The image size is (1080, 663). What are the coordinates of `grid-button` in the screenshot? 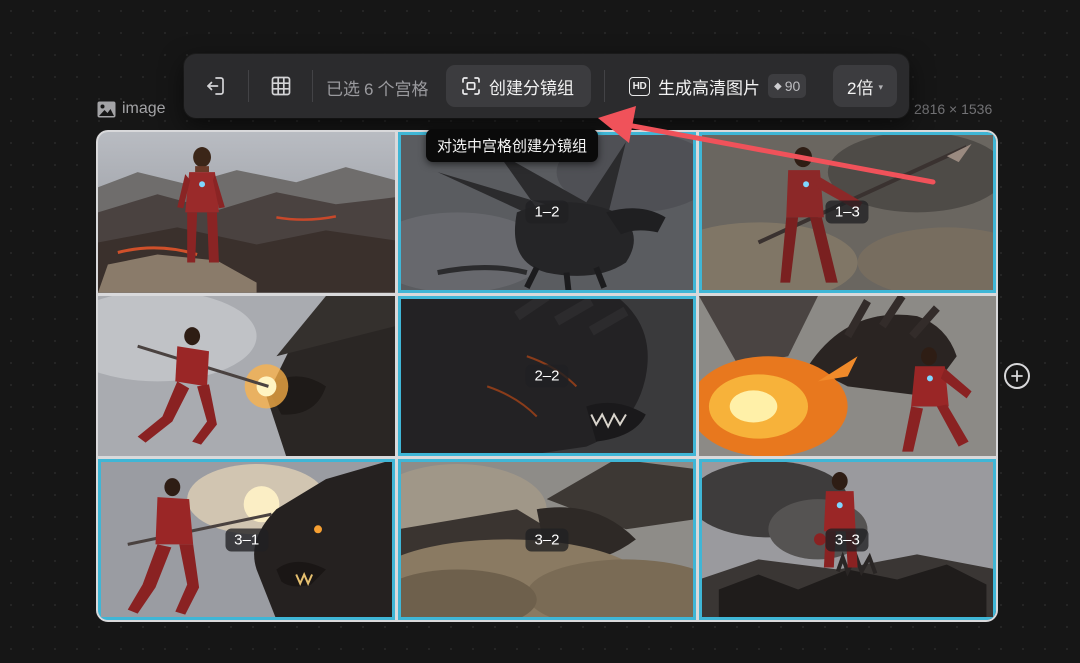 It's located at (281, 86).